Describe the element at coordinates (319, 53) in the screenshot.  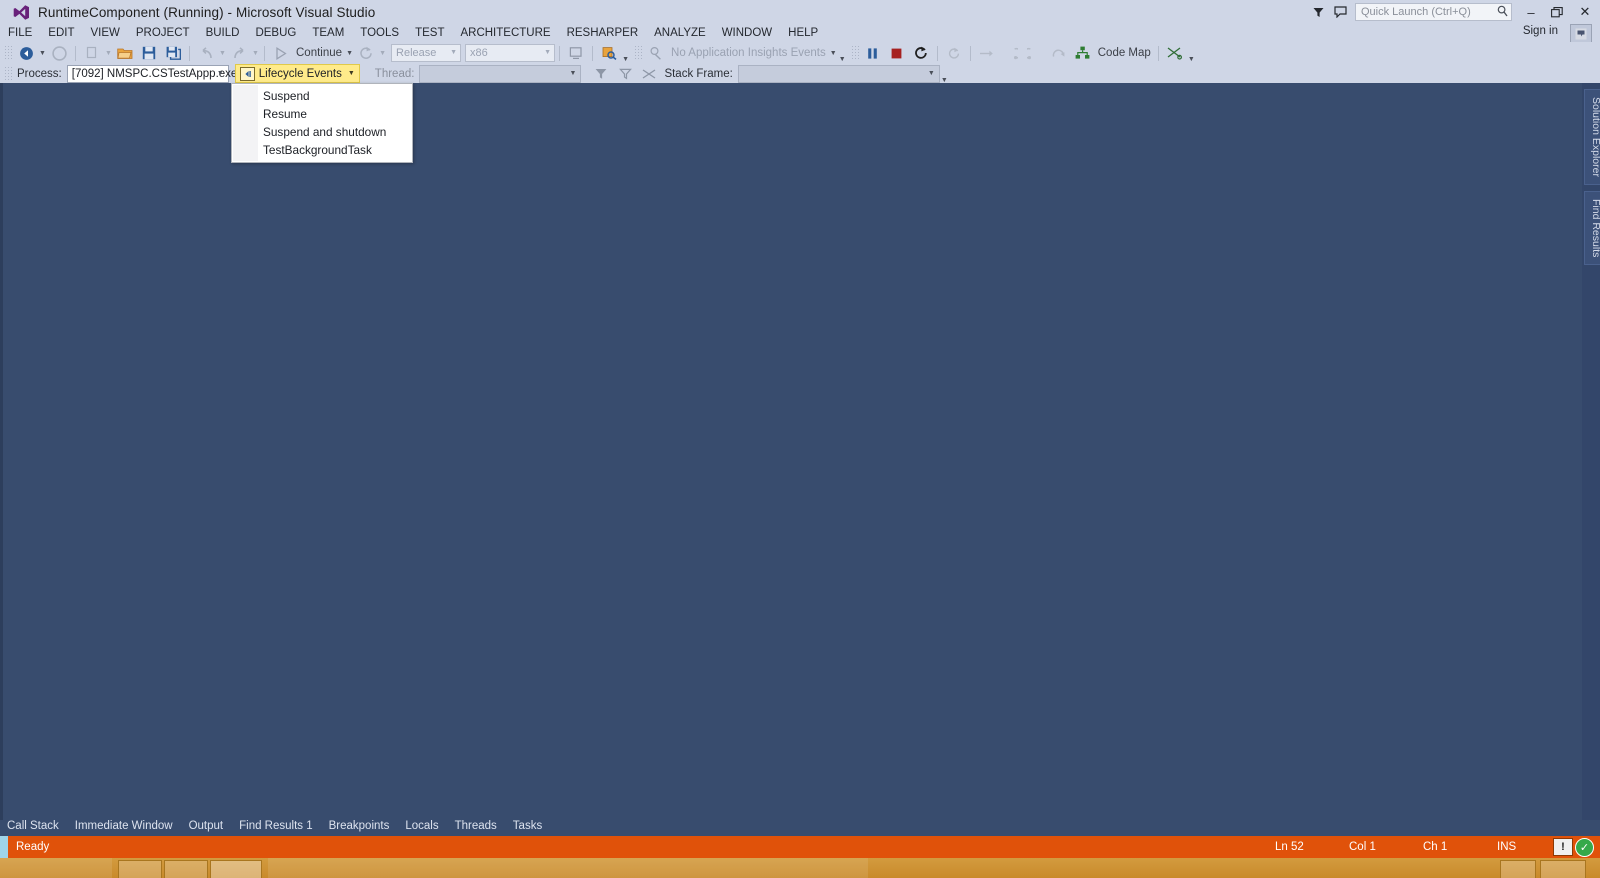
I see `continue-button-label: Continue` at that location.